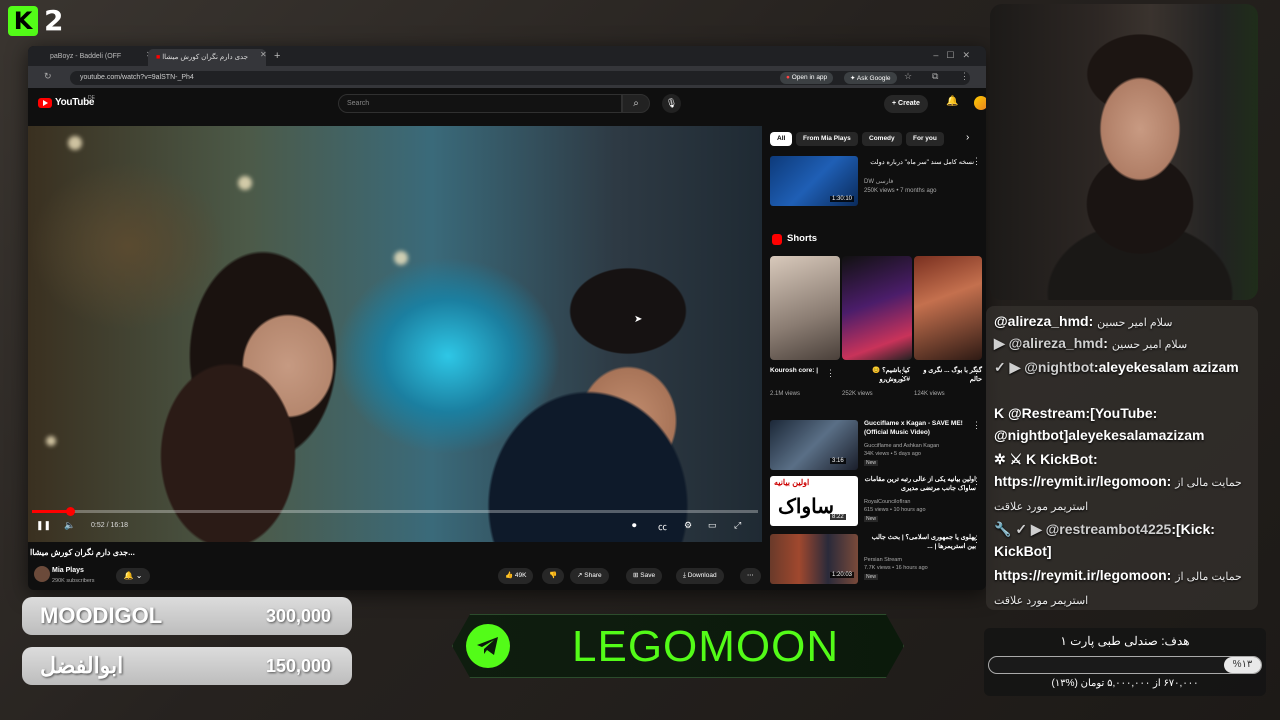 The width and height of the screenshot is (1280, 720). What do you see at coordinates (82, 665) in the screenshot?
I see `donor-name: ابوالفضل` at bounding box center [82, 665].